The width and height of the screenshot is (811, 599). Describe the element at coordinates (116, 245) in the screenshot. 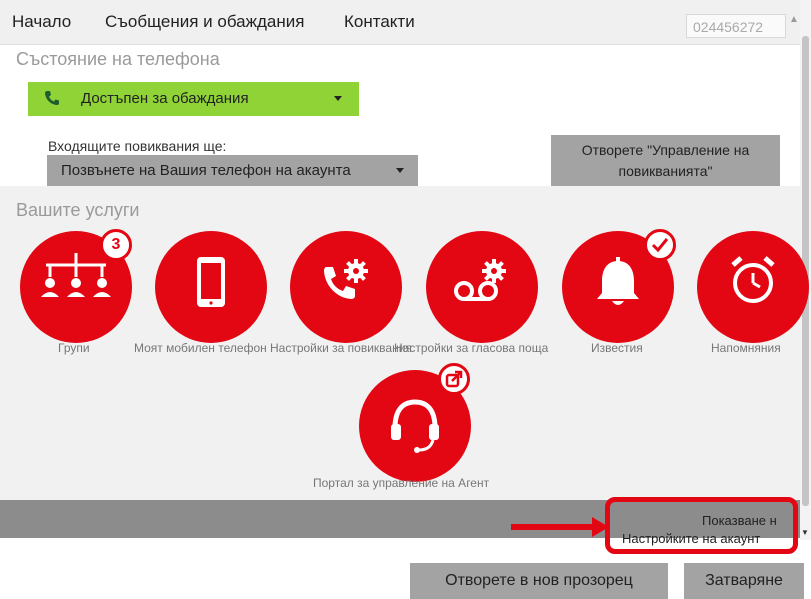

I see `groups-count-badge: 3` at that location.